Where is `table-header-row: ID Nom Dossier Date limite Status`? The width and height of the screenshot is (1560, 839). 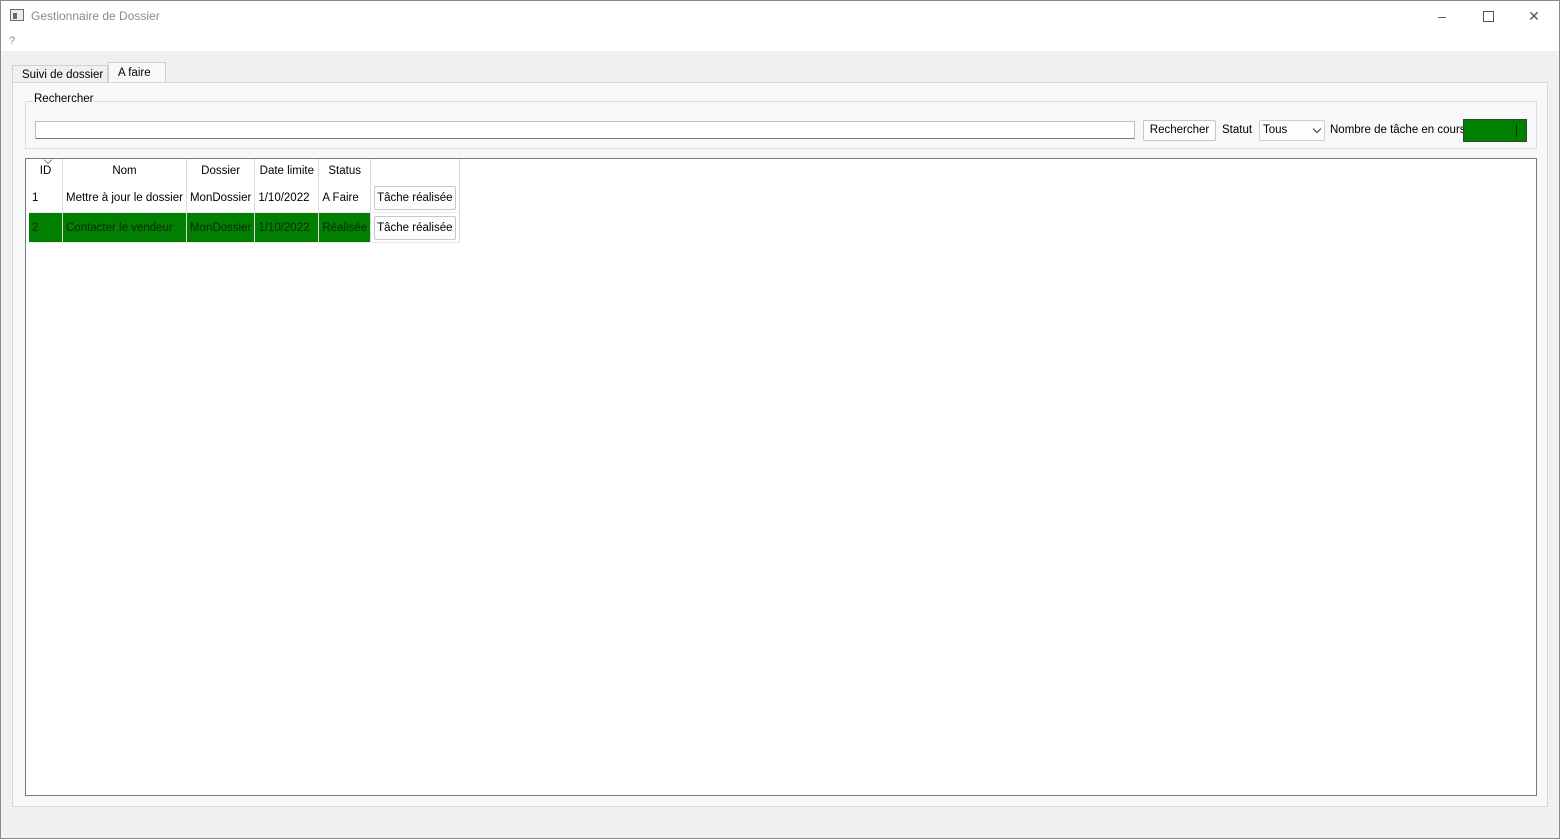
table-header-row: ID Nom Dossier Date limite Status is located at coordinates (244, 169).